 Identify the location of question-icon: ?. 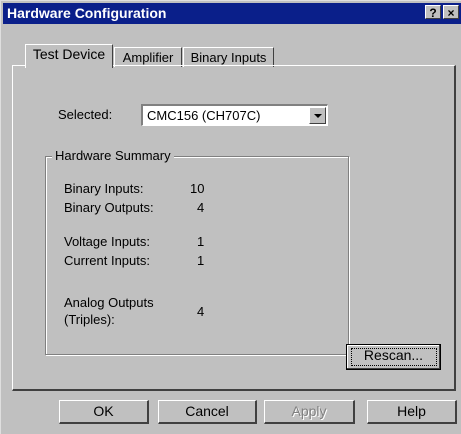
(433, 13).